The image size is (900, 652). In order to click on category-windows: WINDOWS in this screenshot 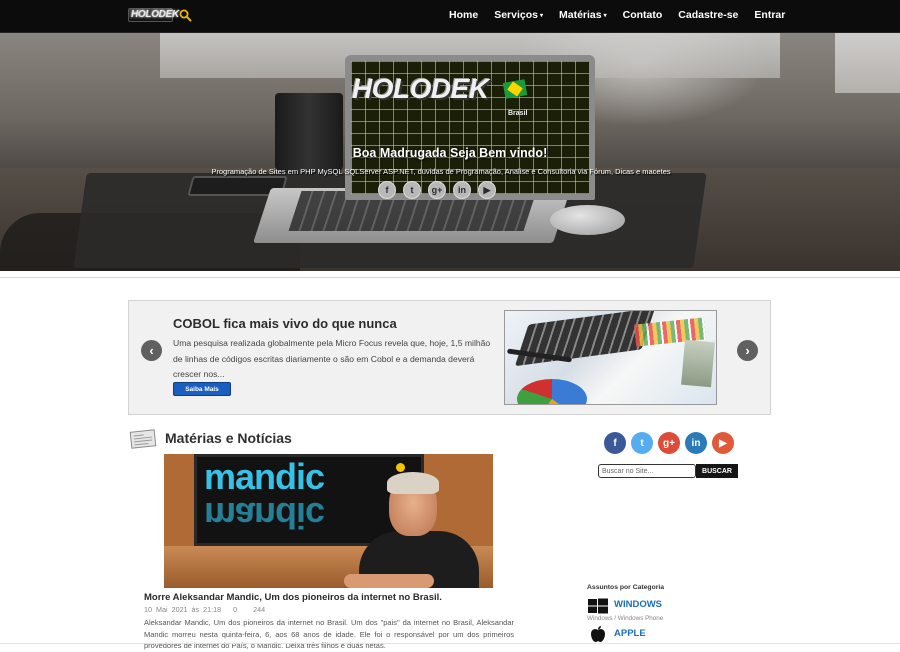, I will do `click(638, 604)`.